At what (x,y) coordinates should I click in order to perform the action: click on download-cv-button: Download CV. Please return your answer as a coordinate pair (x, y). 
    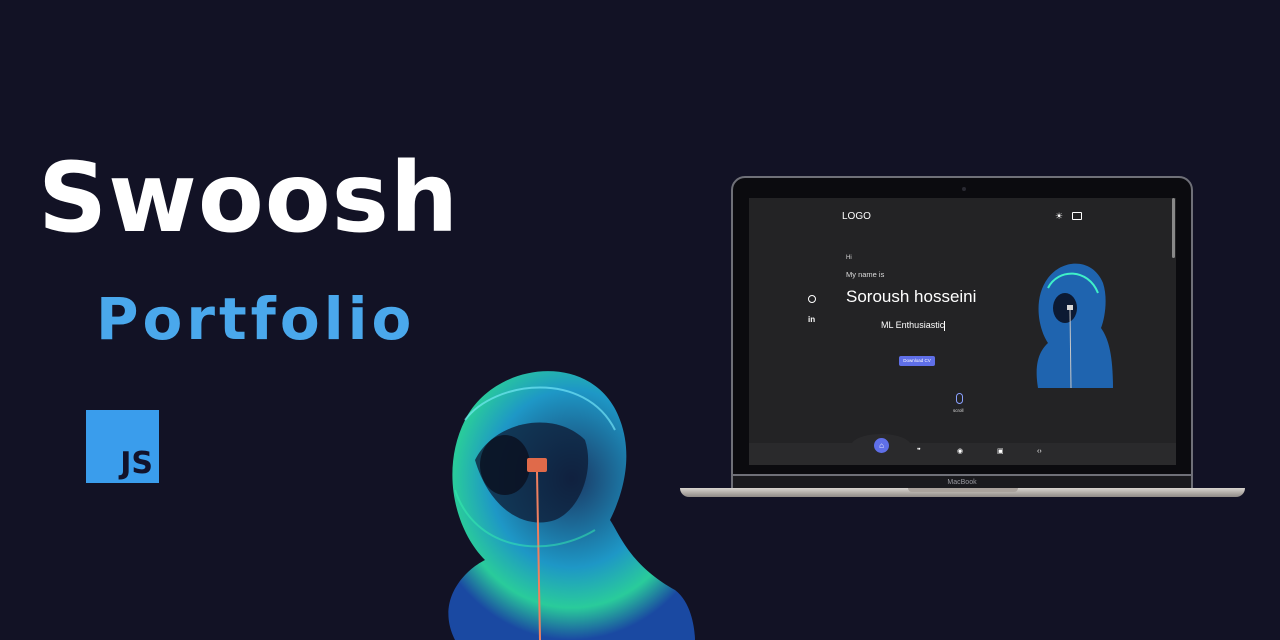
    Looking at the image, I should click on (917, 361).